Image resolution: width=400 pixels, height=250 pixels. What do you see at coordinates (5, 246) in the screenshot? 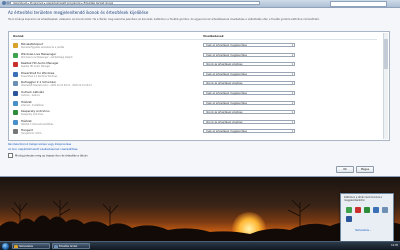
I see `start-button` at bounding box center [5, 246].